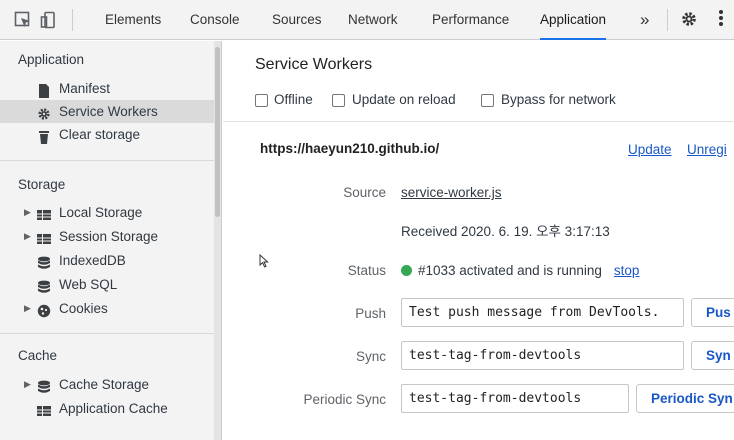  What do you see at coordinates (44, 136) in the screenshot?
I see `trash-icon` at bounding box center [44, 136].